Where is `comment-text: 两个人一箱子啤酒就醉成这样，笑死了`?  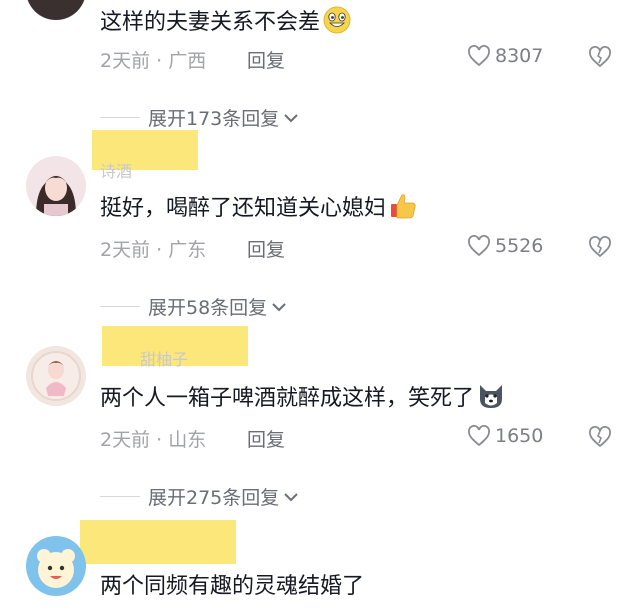 comment-text: 两个人一箱子啤酒就醉成这样，笑死了 is located at coordinates (287, 398).